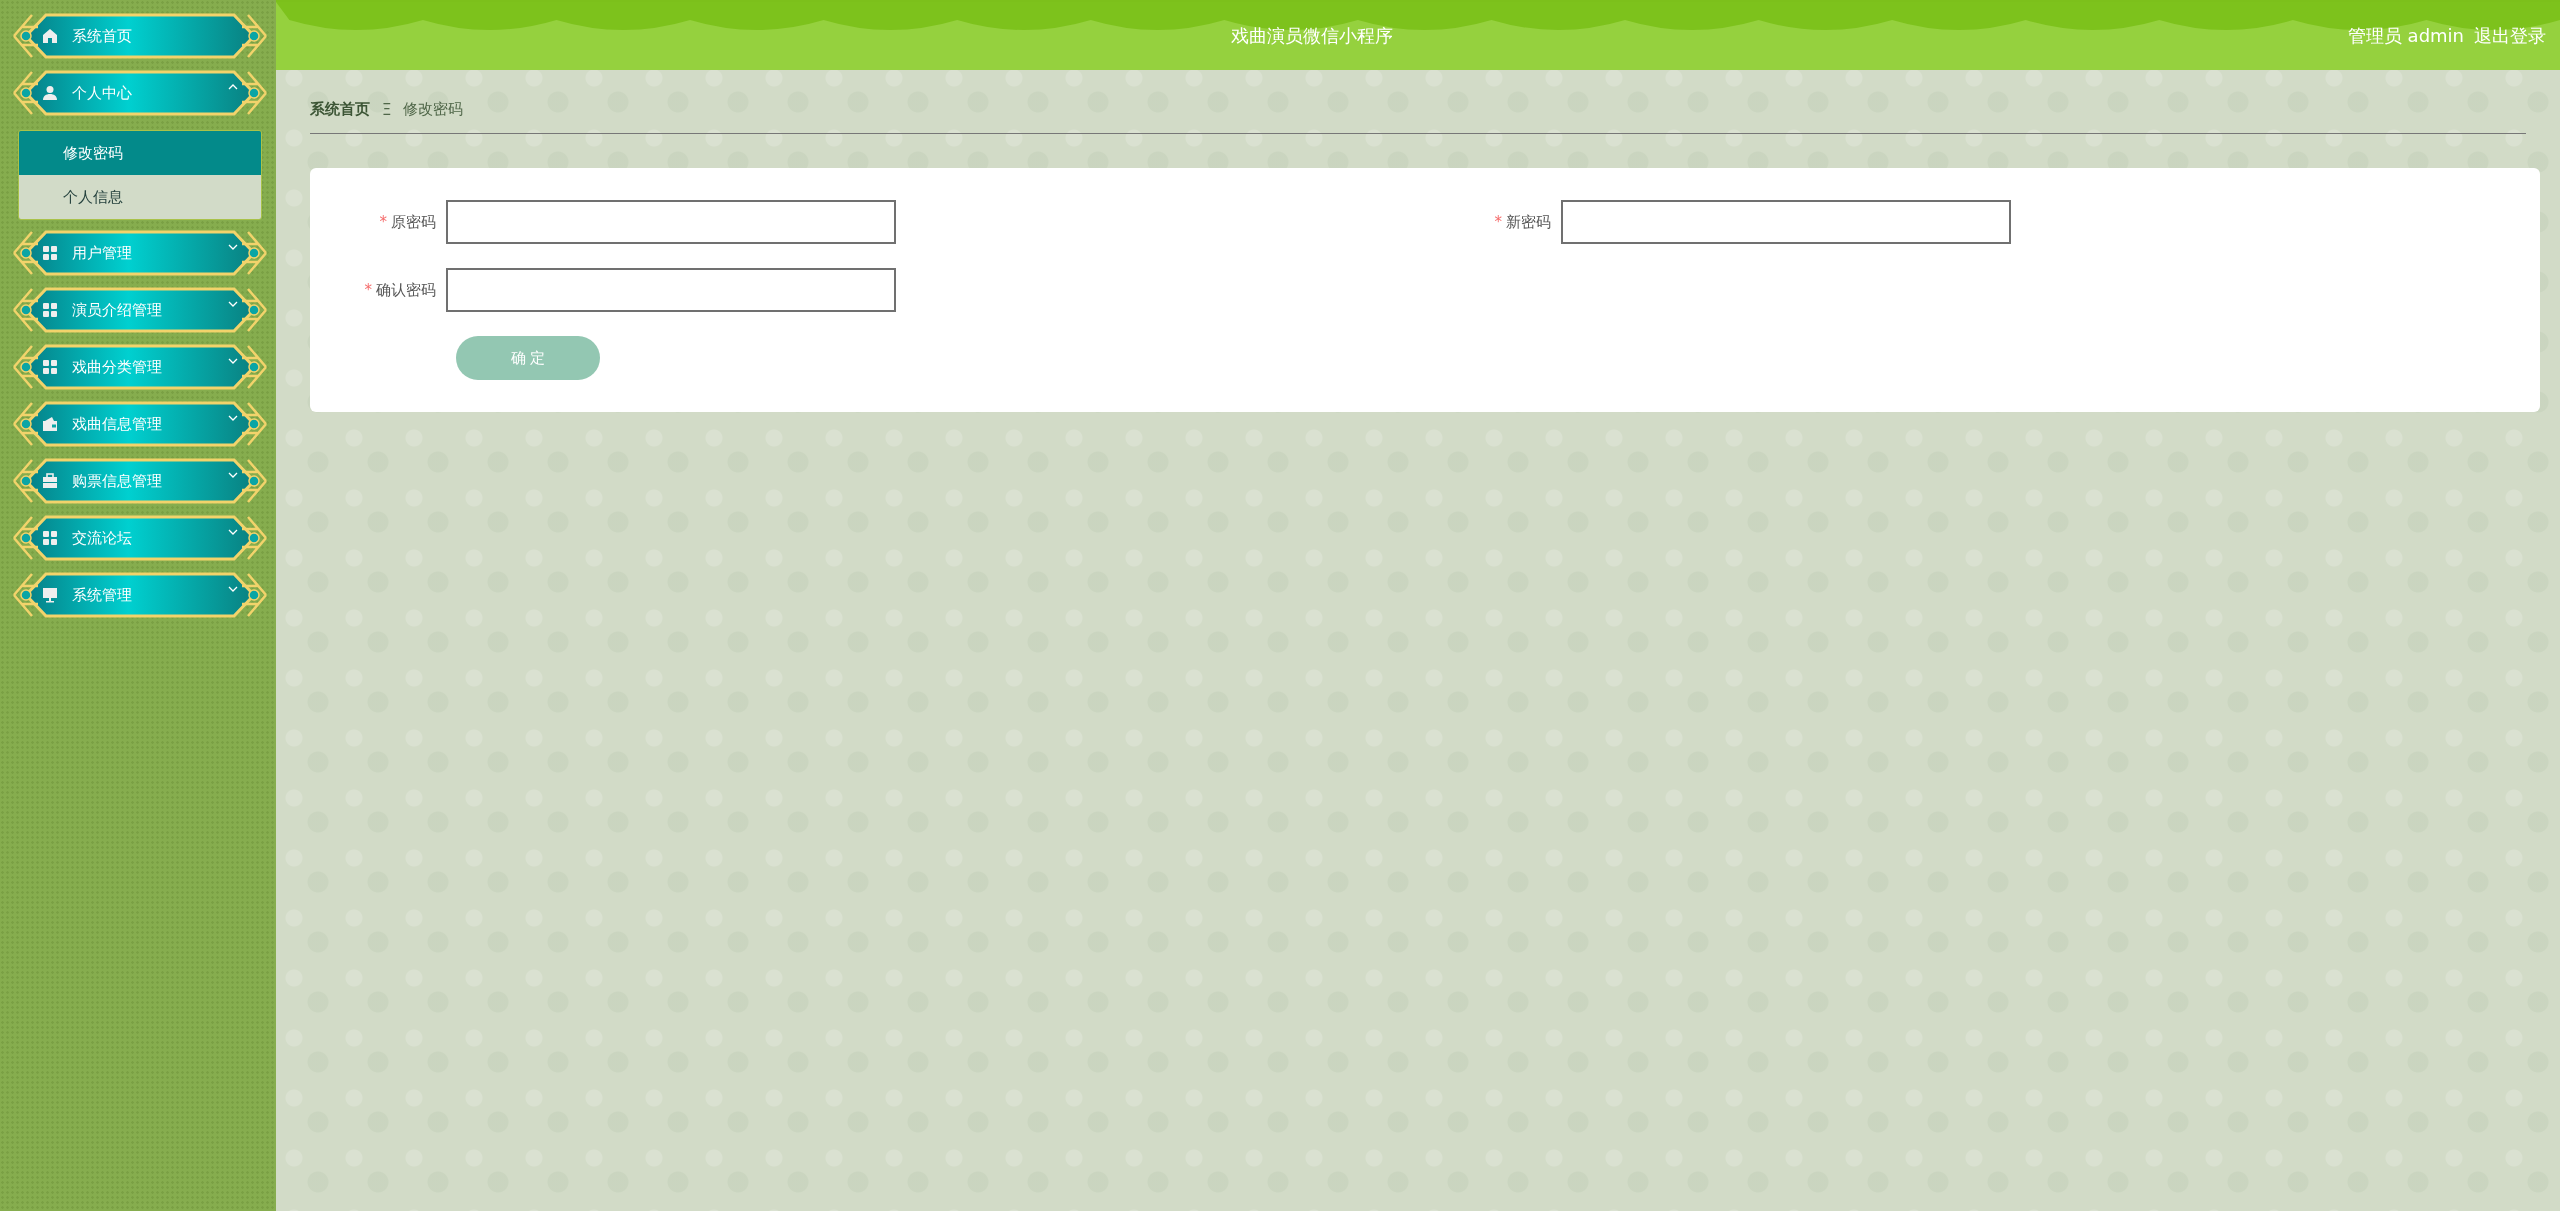  What do you see at coordinates (140, 197) in the screenshot?
I see `submenu-item: 个人信息` at bounding box center [140, 197].